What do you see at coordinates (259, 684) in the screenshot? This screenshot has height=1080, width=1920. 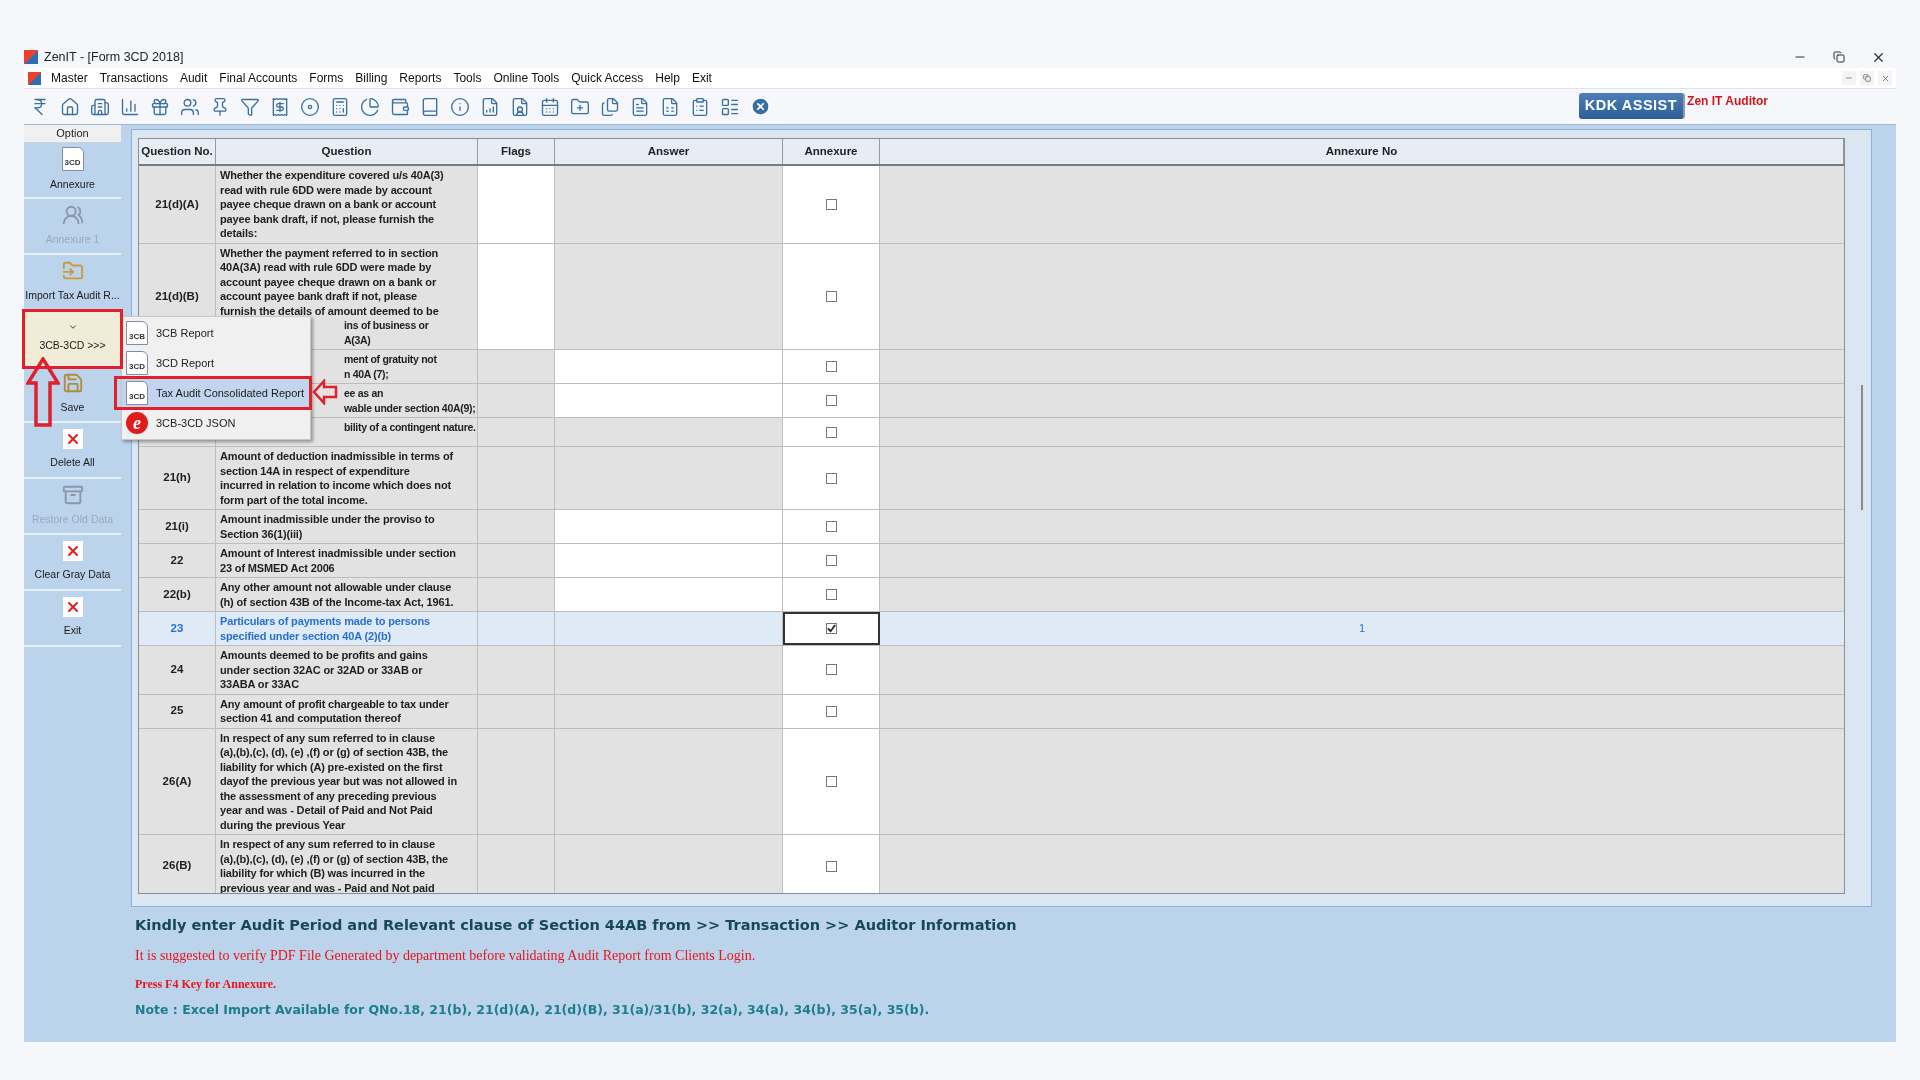 I see `question-text: 33ABA or 33AC` at bounding box center [259, 684].